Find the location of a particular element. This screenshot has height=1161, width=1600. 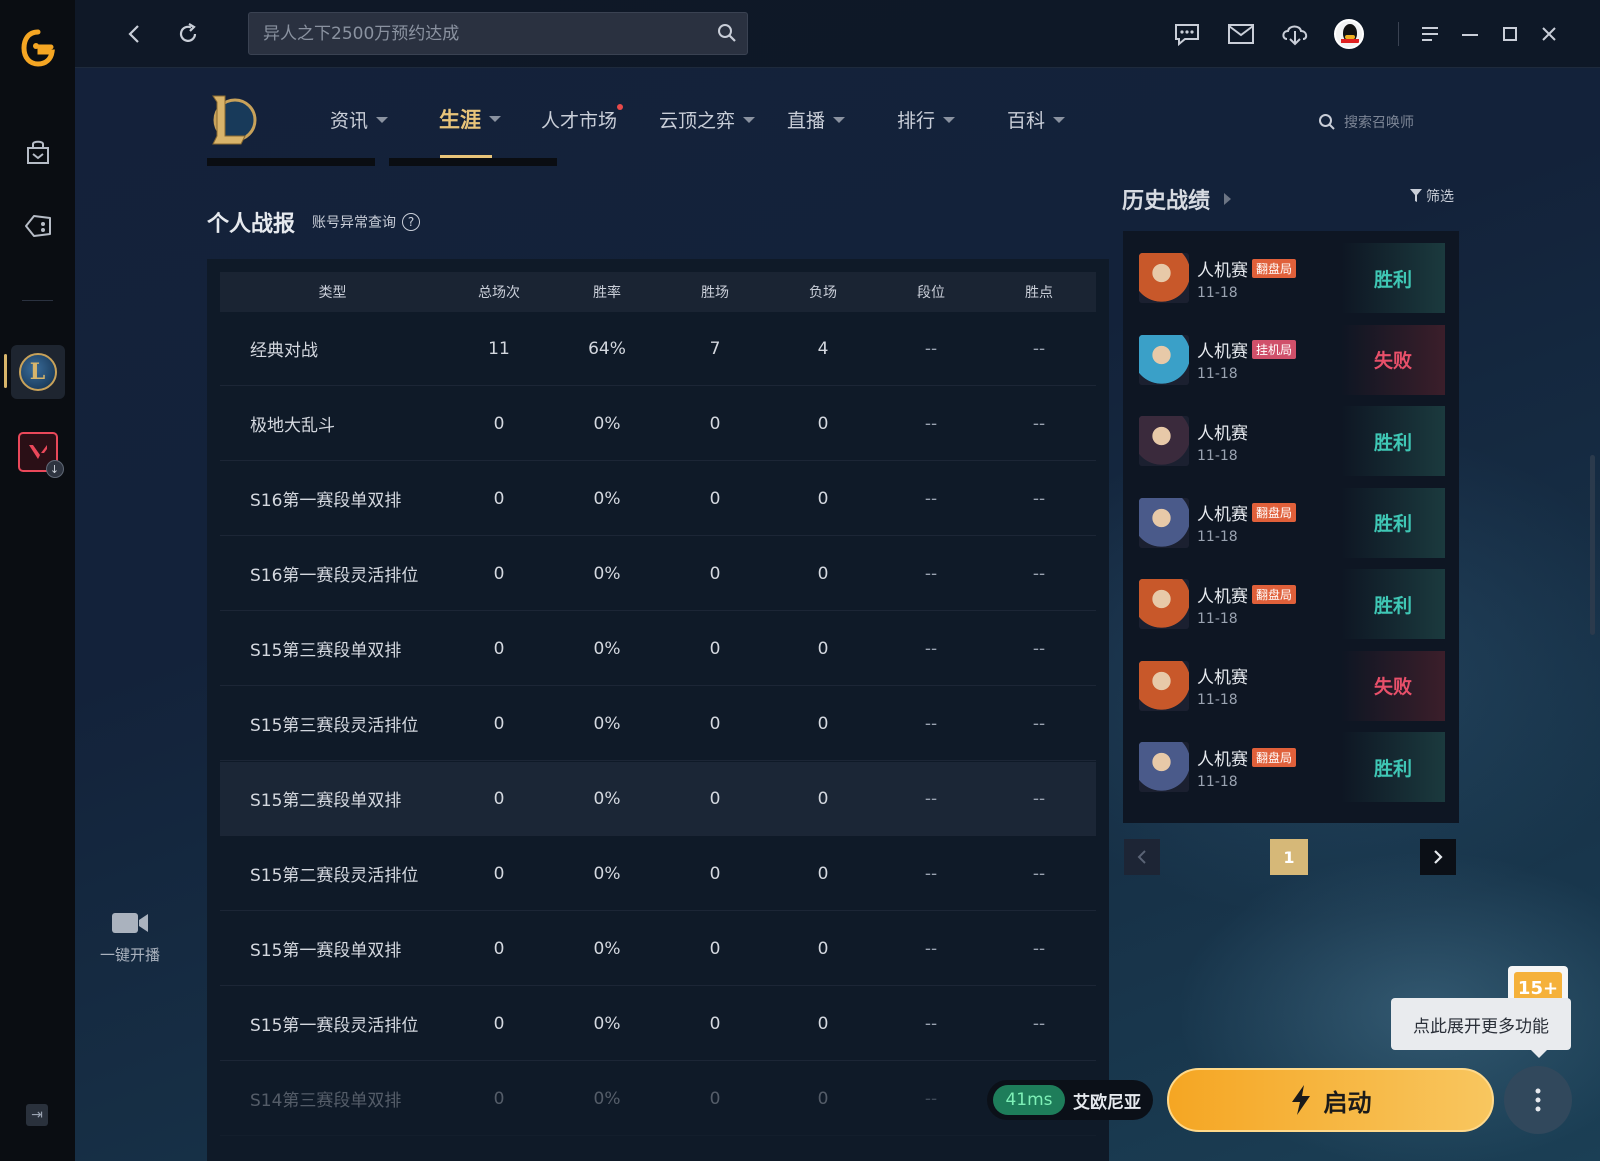

live-stream-label: 一键开播 is located at coordinates (129, 955).